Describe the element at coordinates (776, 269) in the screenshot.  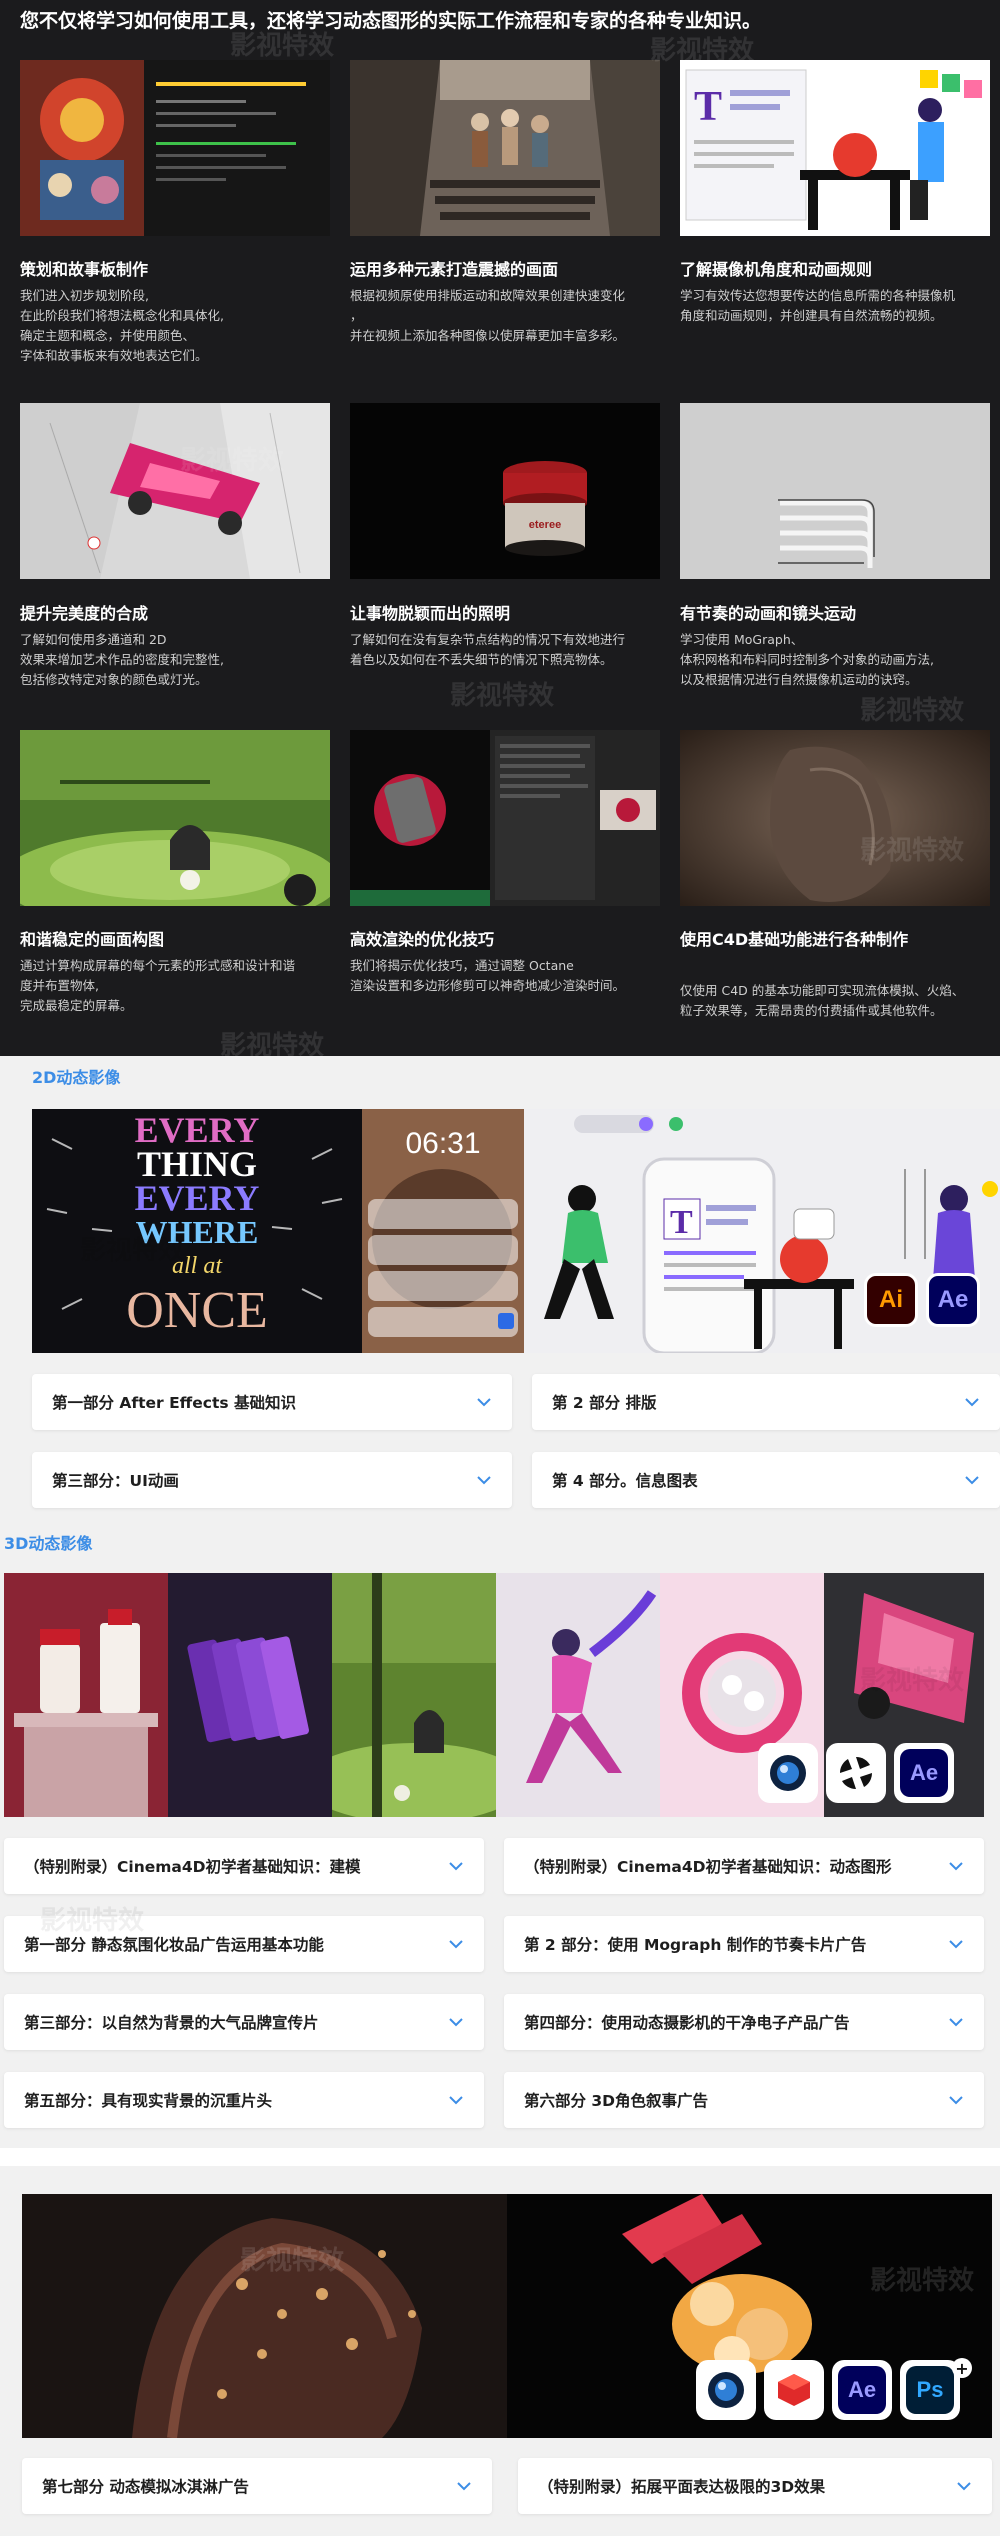
I see `card-title: 了解摄像机角度和动画规则` at that location.